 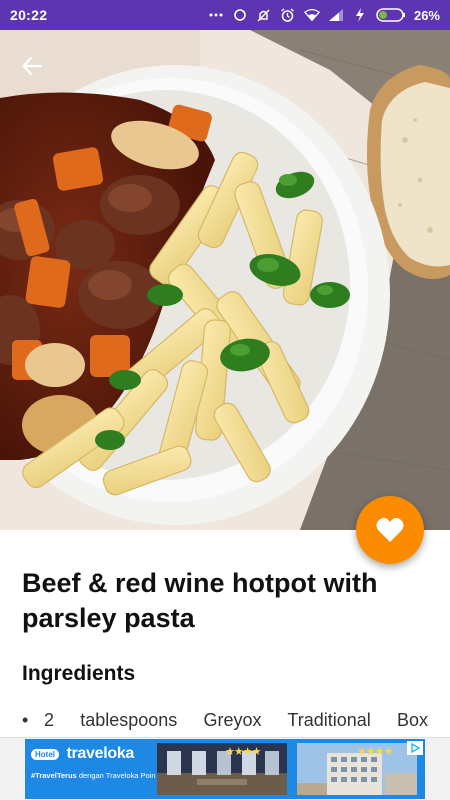 What do you see at coordinates (375, 752) in the screenshot?
I see `ad-rating-stars-2: ★★★★` at bounding box center [375, 752].